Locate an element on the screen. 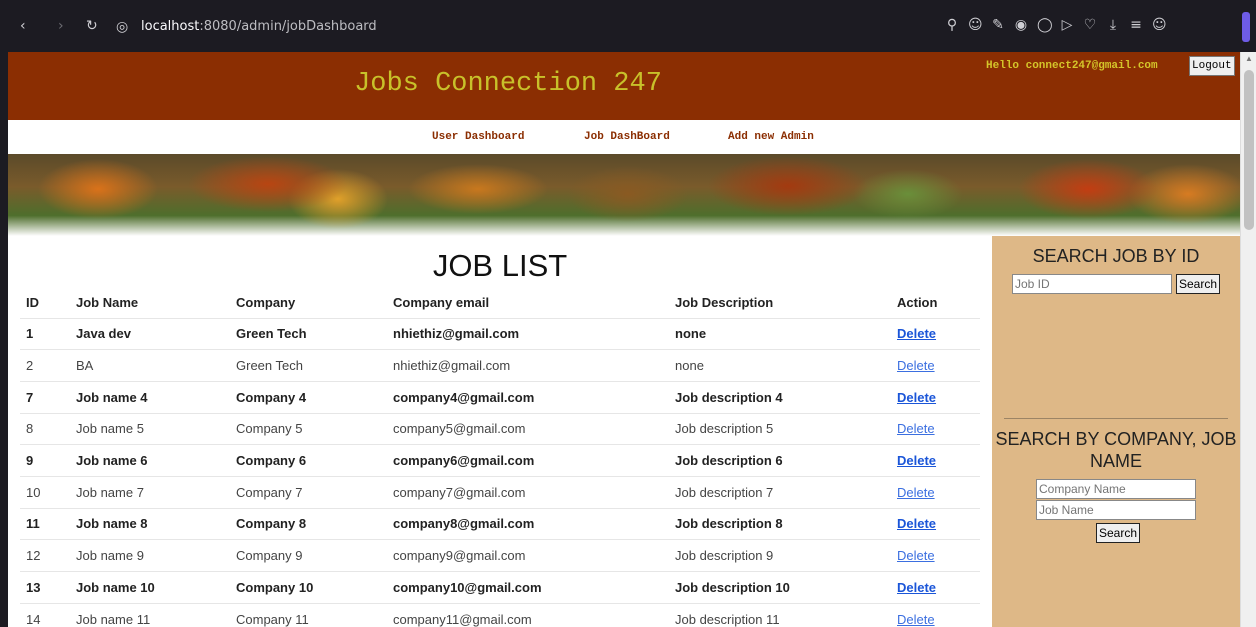  camera-icon: ◉ is located at coordinates (1021, 25).